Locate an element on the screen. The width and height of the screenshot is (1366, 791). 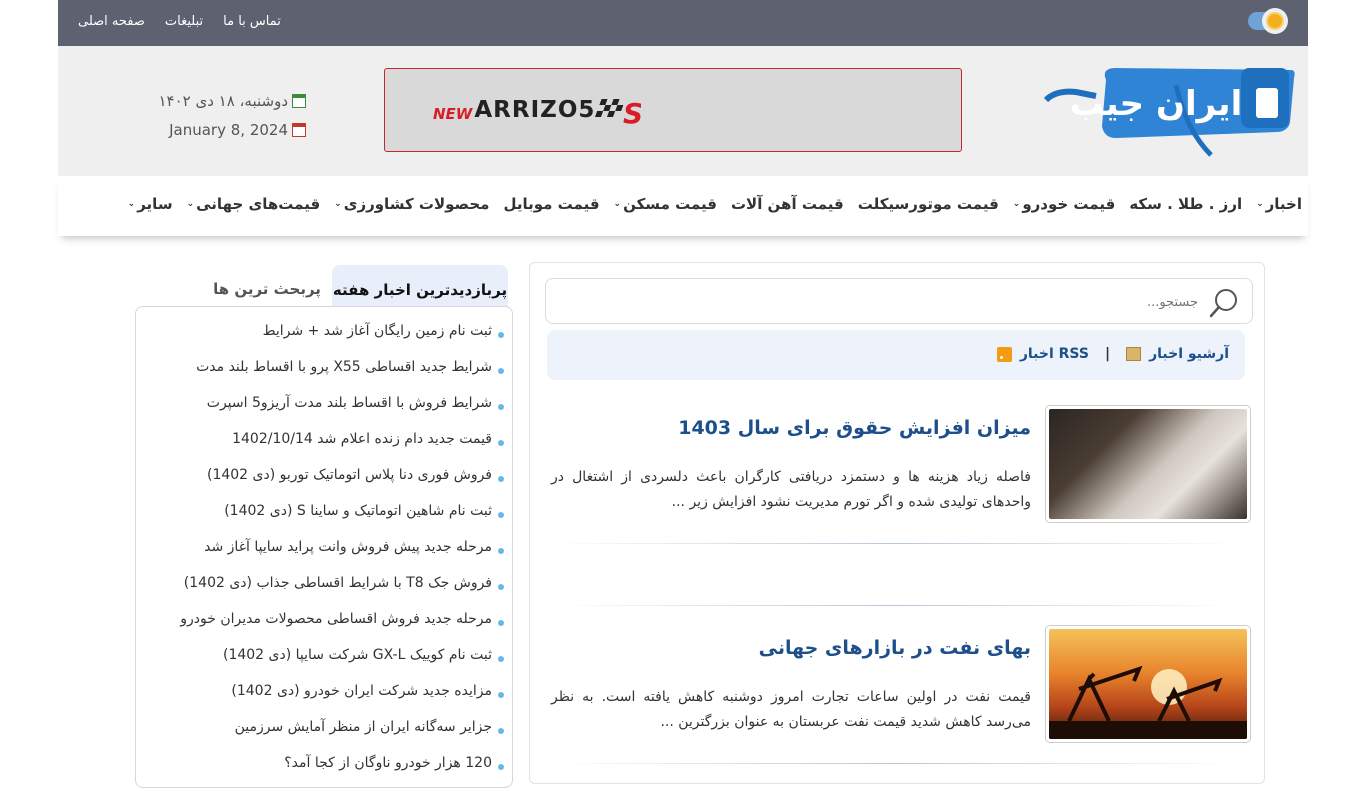
nav-item: اخبار ⌄ is located at coordinates (1279, 204).